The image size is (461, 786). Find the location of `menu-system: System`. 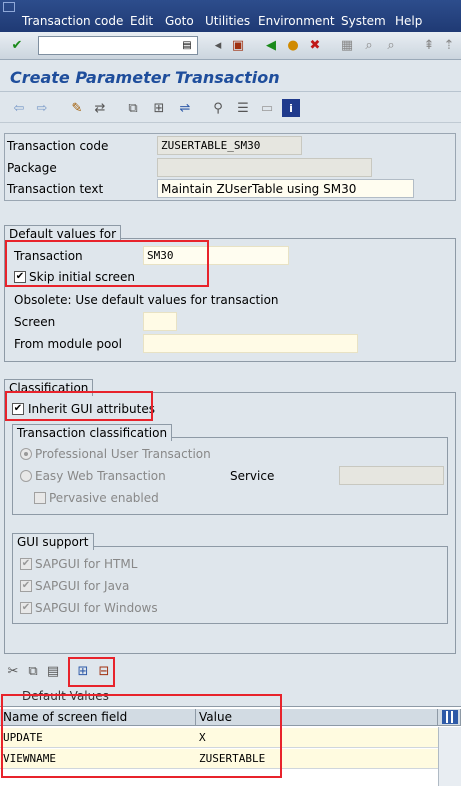

menu-system: System is located at coordinates (363, 21).